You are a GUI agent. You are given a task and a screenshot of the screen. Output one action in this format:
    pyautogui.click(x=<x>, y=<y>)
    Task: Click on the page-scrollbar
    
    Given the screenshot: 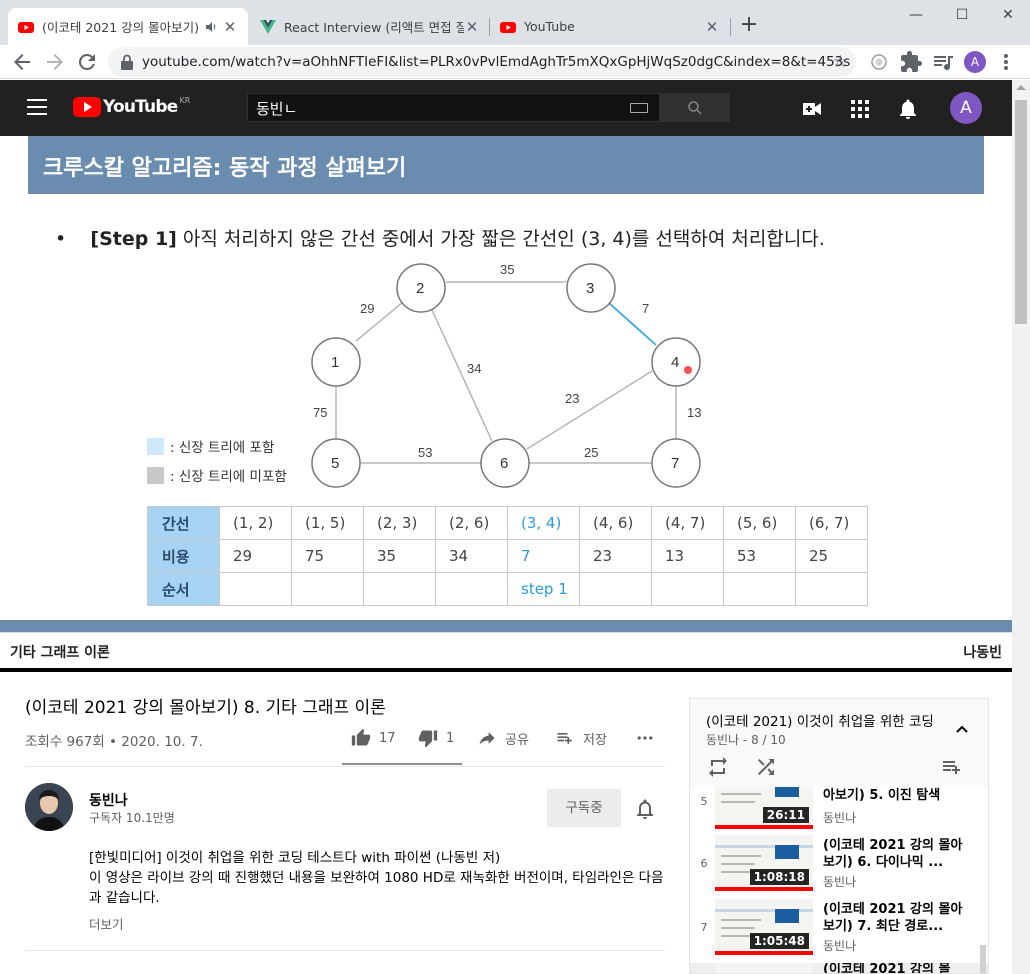 What is the action you would take?
    pyautogui.click(x=1021, y=527)
    